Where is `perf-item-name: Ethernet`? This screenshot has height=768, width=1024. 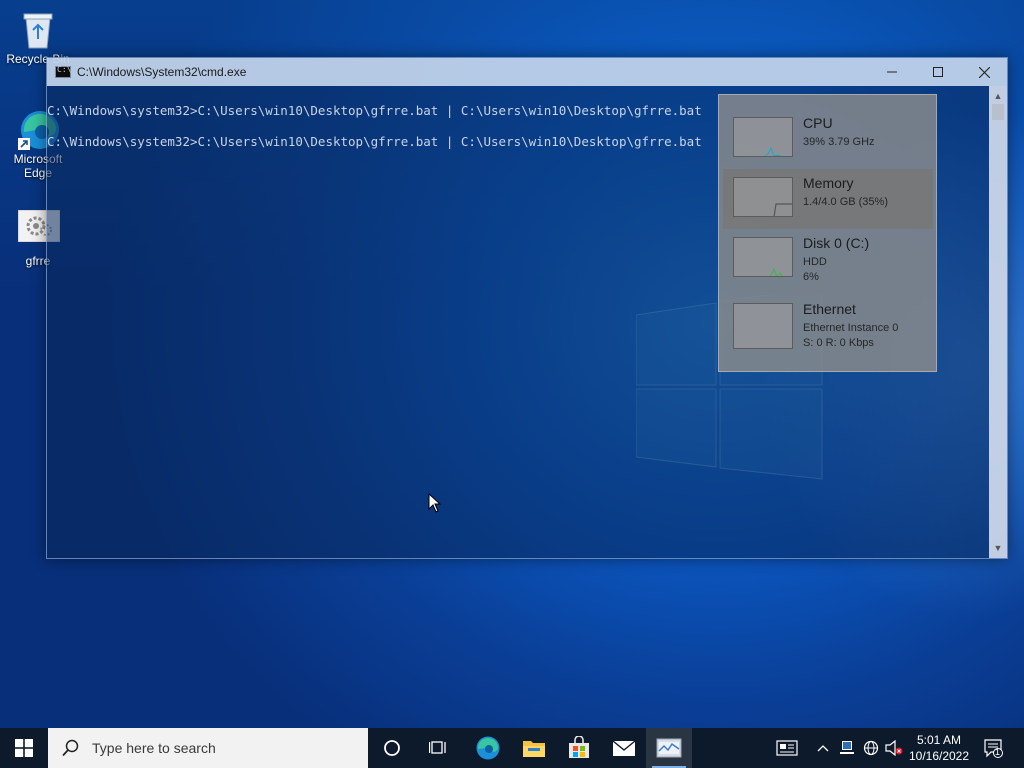 perf-item-name: Ethernet is located at coordinates (829, 309).